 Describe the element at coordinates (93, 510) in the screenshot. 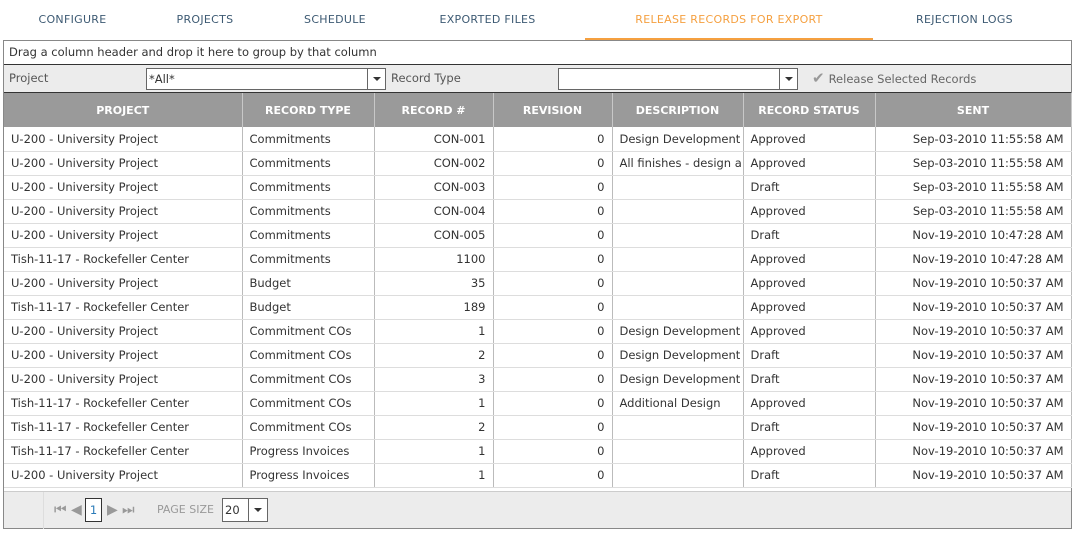

I see `current-page: 1` at that location.